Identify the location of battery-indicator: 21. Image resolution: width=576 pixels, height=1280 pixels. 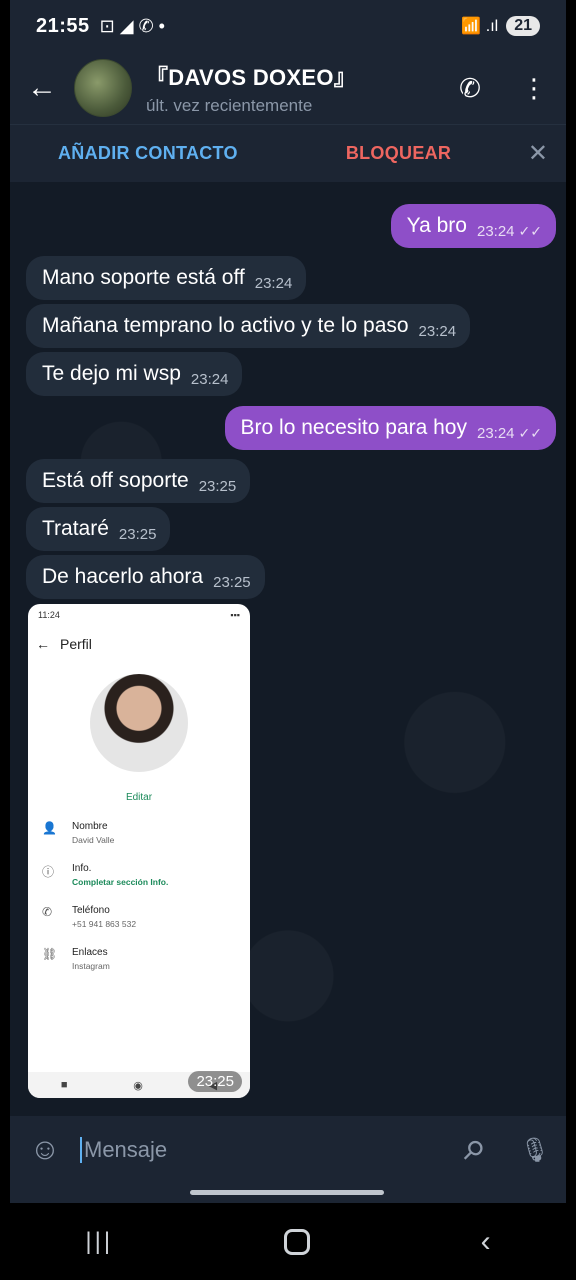
(523, 26).